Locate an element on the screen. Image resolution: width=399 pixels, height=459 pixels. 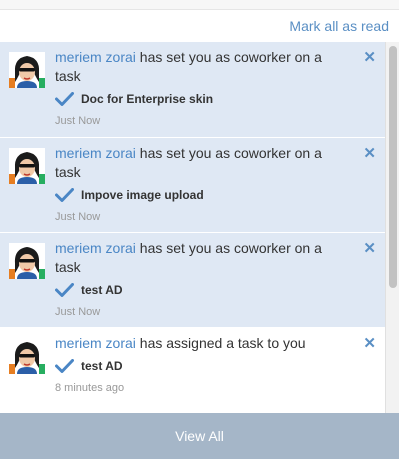
view-all-button: View All is located at coordinates (199, 436).